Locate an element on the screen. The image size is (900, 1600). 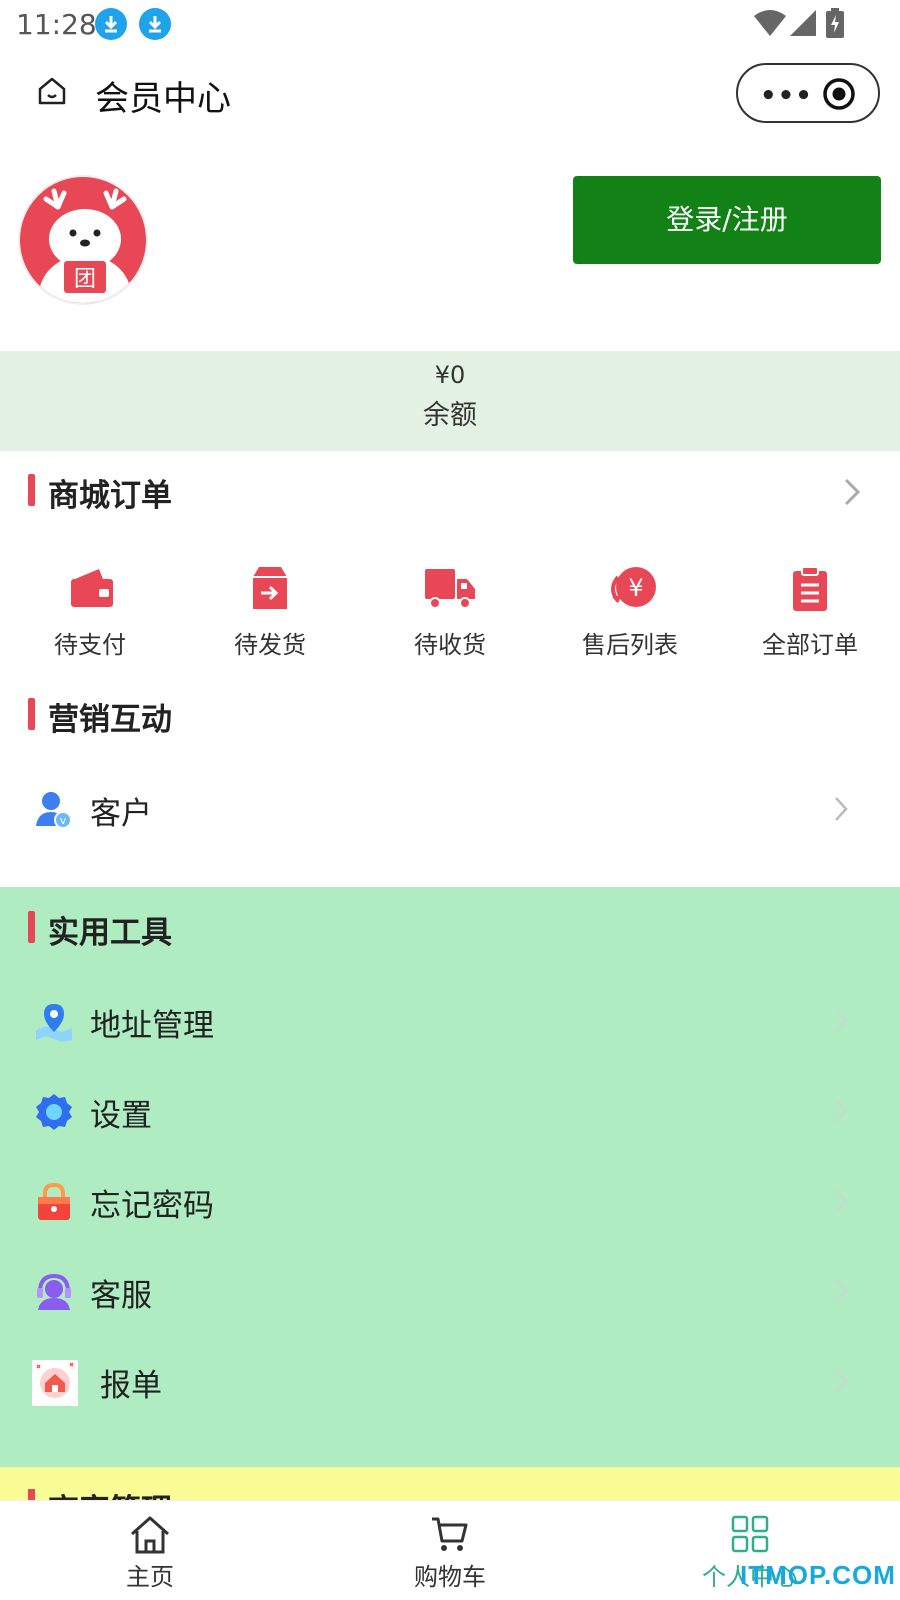
truck-icon is located at coordinates (450, 589).